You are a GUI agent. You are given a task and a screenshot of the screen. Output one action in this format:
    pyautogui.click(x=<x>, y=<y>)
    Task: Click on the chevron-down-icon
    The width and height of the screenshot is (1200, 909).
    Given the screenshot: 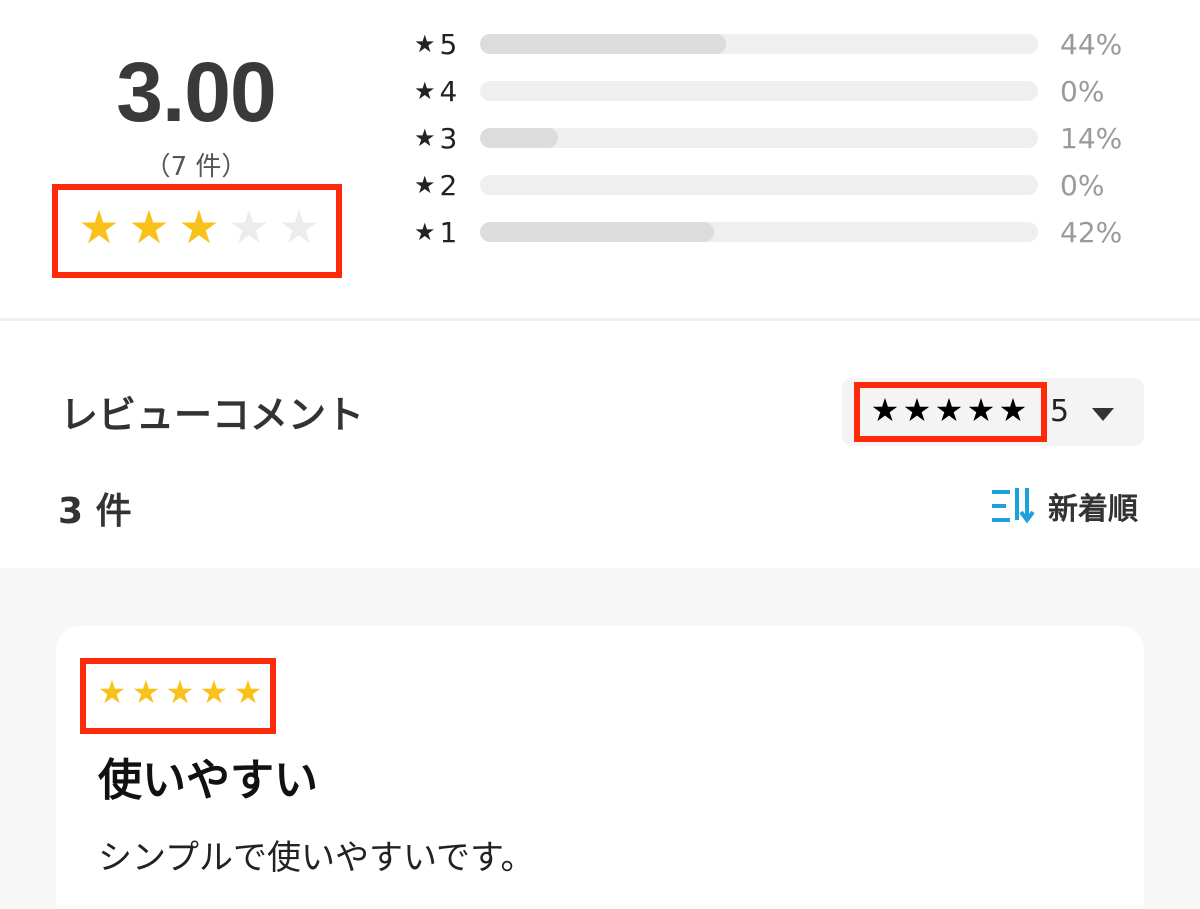 What is the action you would take?
    pyautogui.click(x=1103, y=414)
    